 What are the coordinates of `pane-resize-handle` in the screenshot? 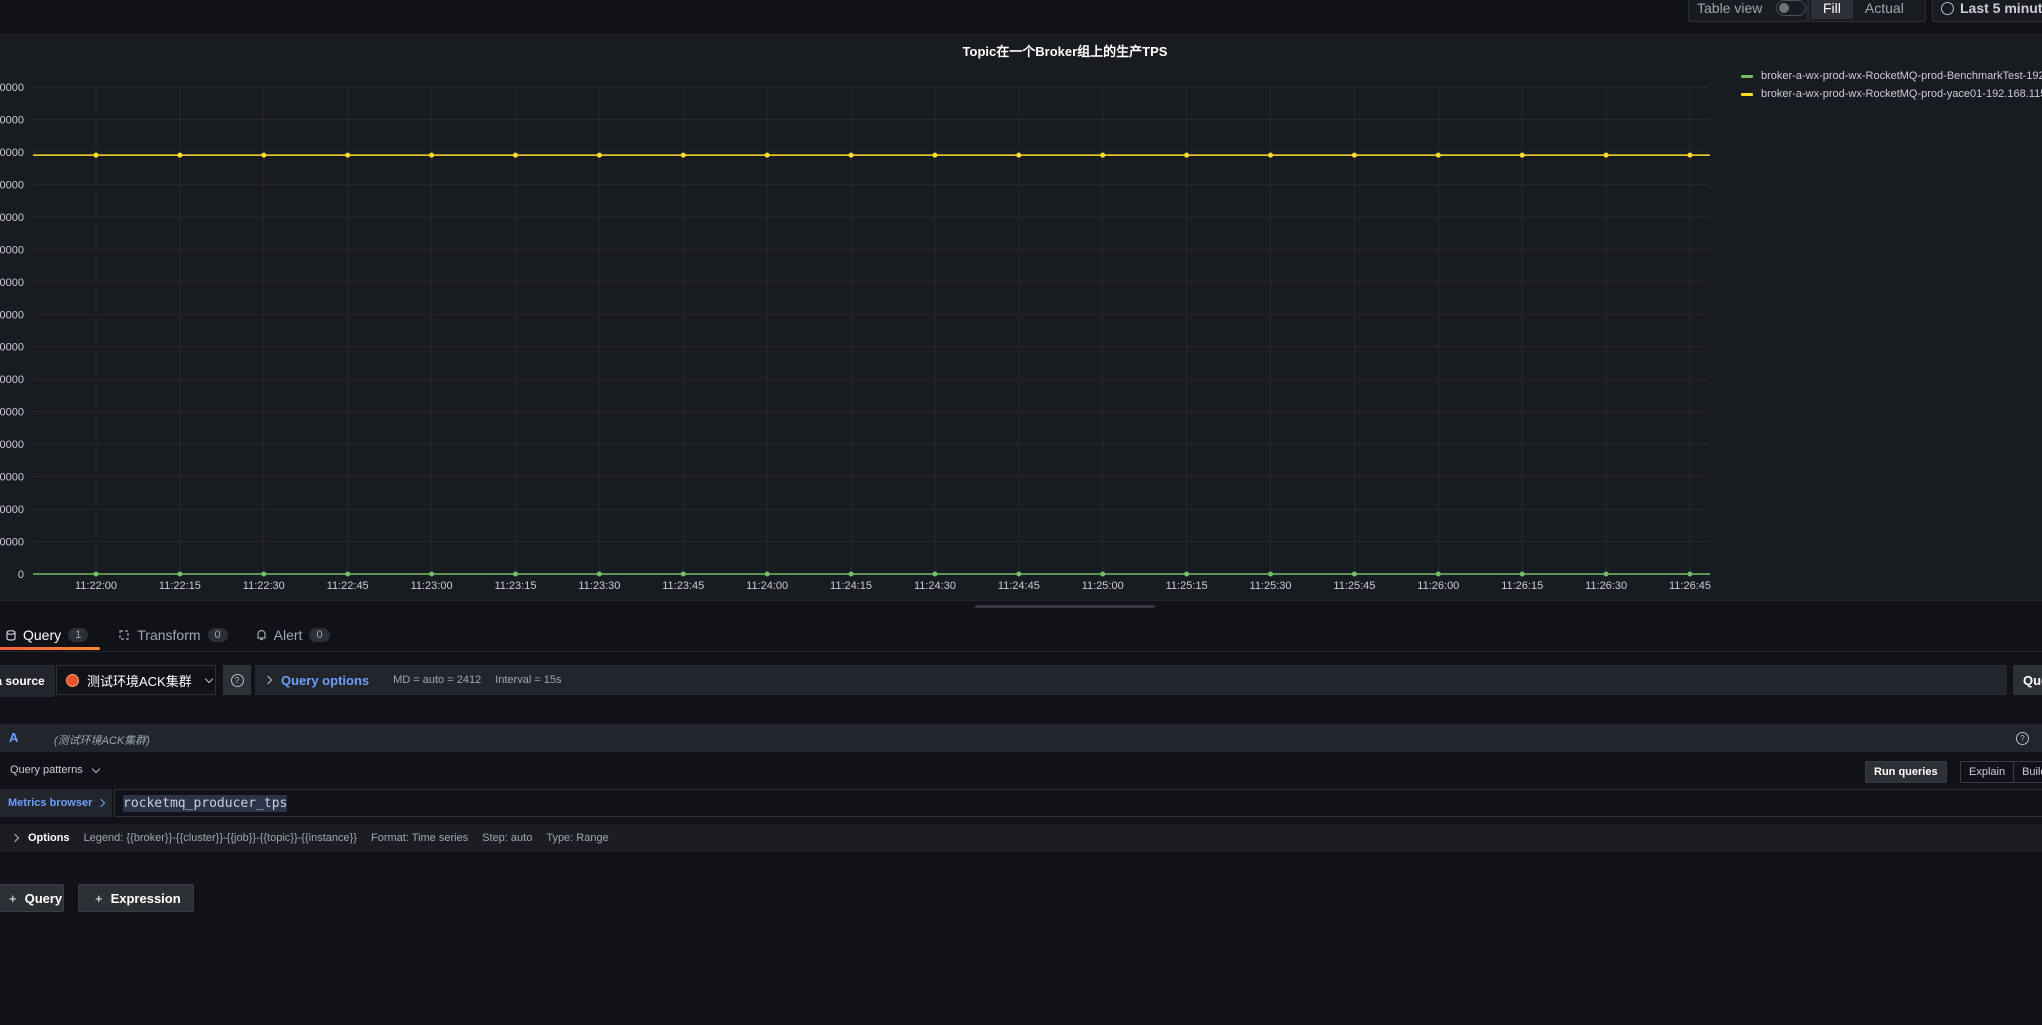 It's located at (1065, 606).